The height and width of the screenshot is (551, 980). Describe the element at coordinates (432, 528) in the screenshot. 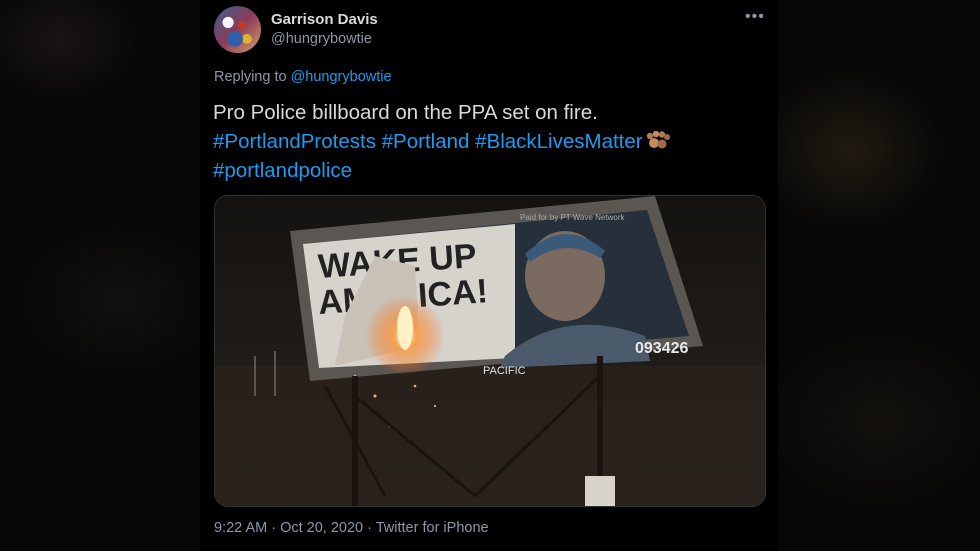

I see `tweet-client-link: Twitter for iPhone` at that location.